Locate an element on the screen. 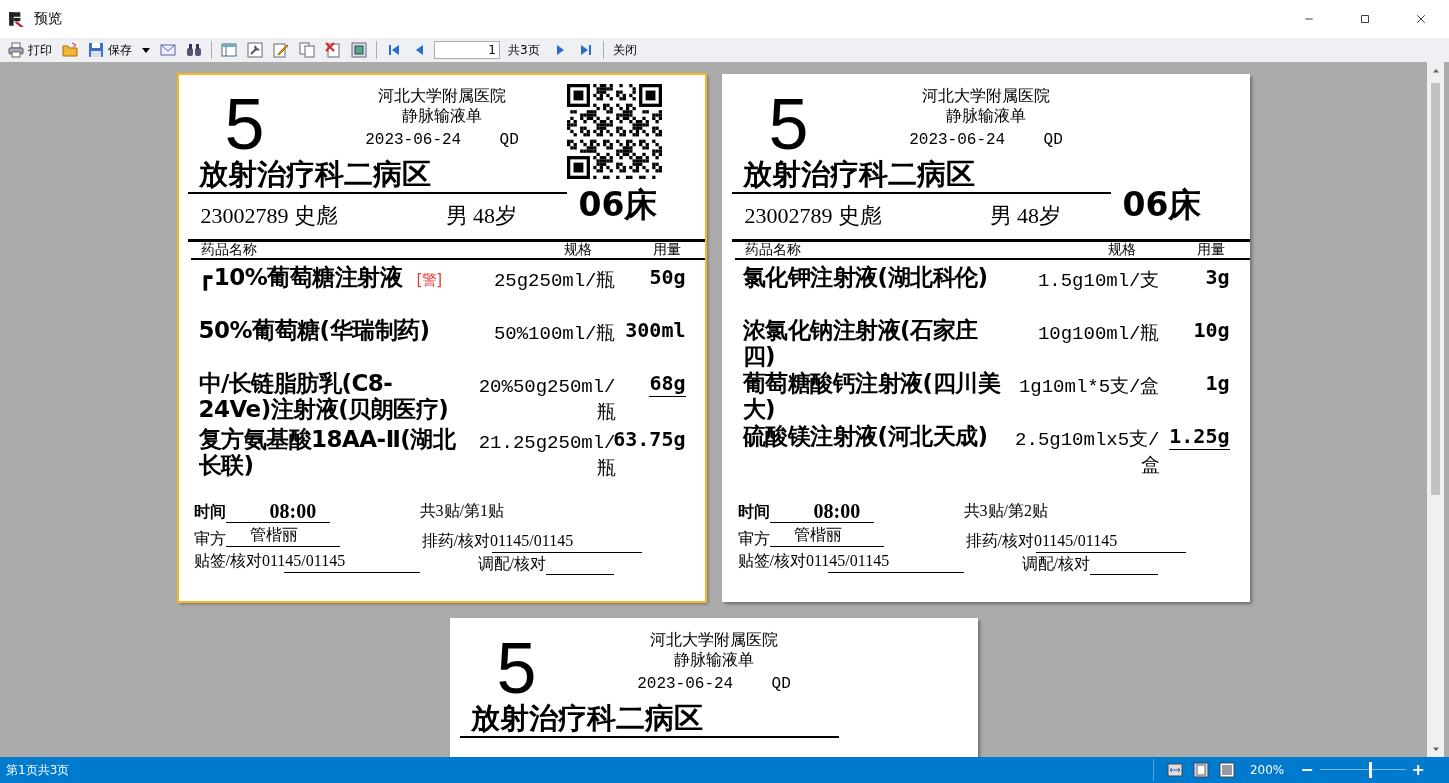 The height and width of the screenshot is (783, 1449). page-width-icon is located at coordinates (1174, 770).